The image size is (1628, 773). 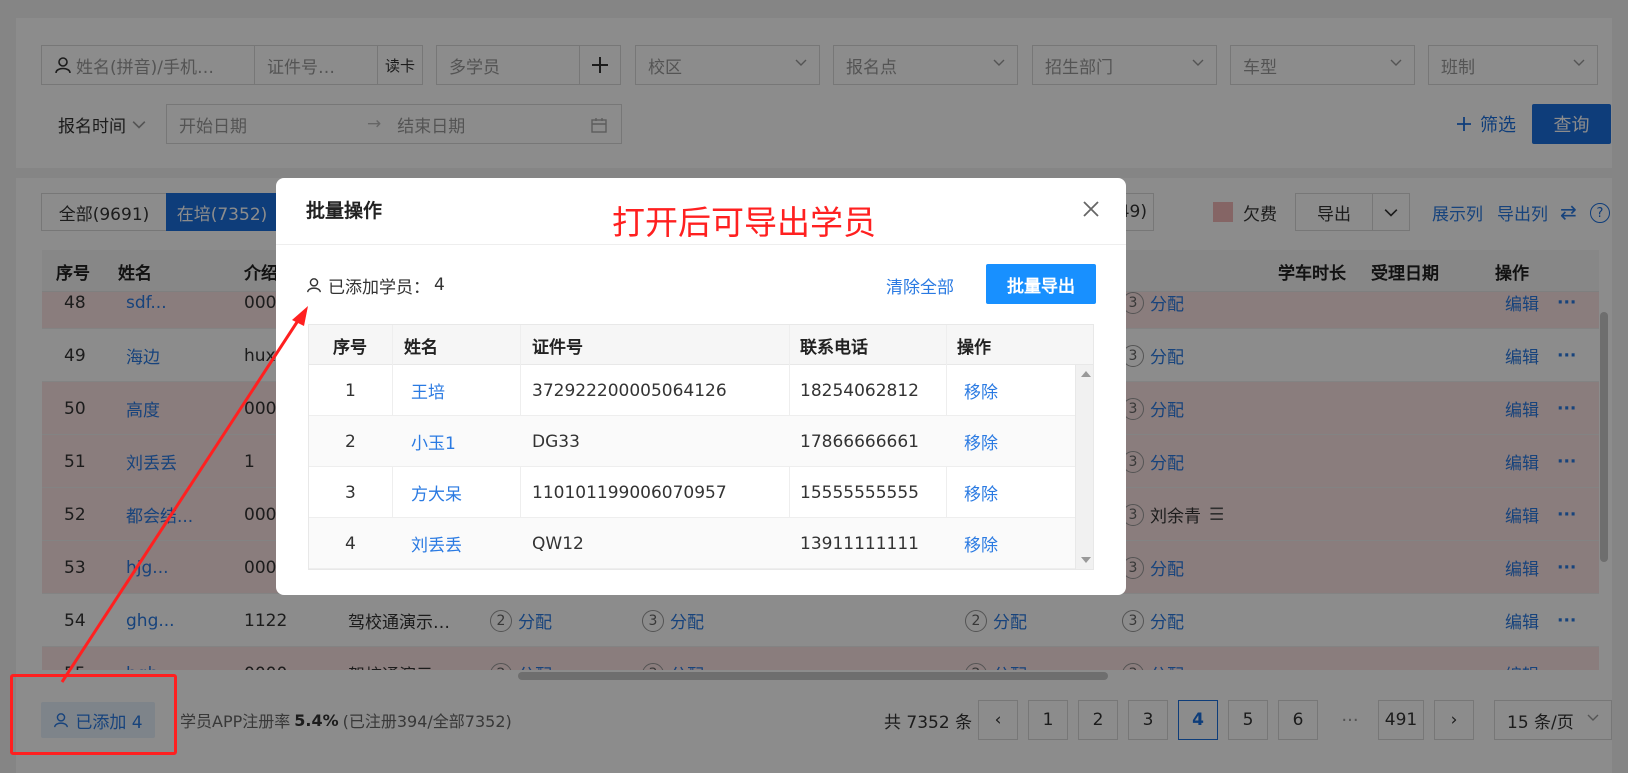 What do you see at coordinates (859, 390) in the screenshot?
I see `modal-row-phone: 18254062812` at bounding box center [859, 390].